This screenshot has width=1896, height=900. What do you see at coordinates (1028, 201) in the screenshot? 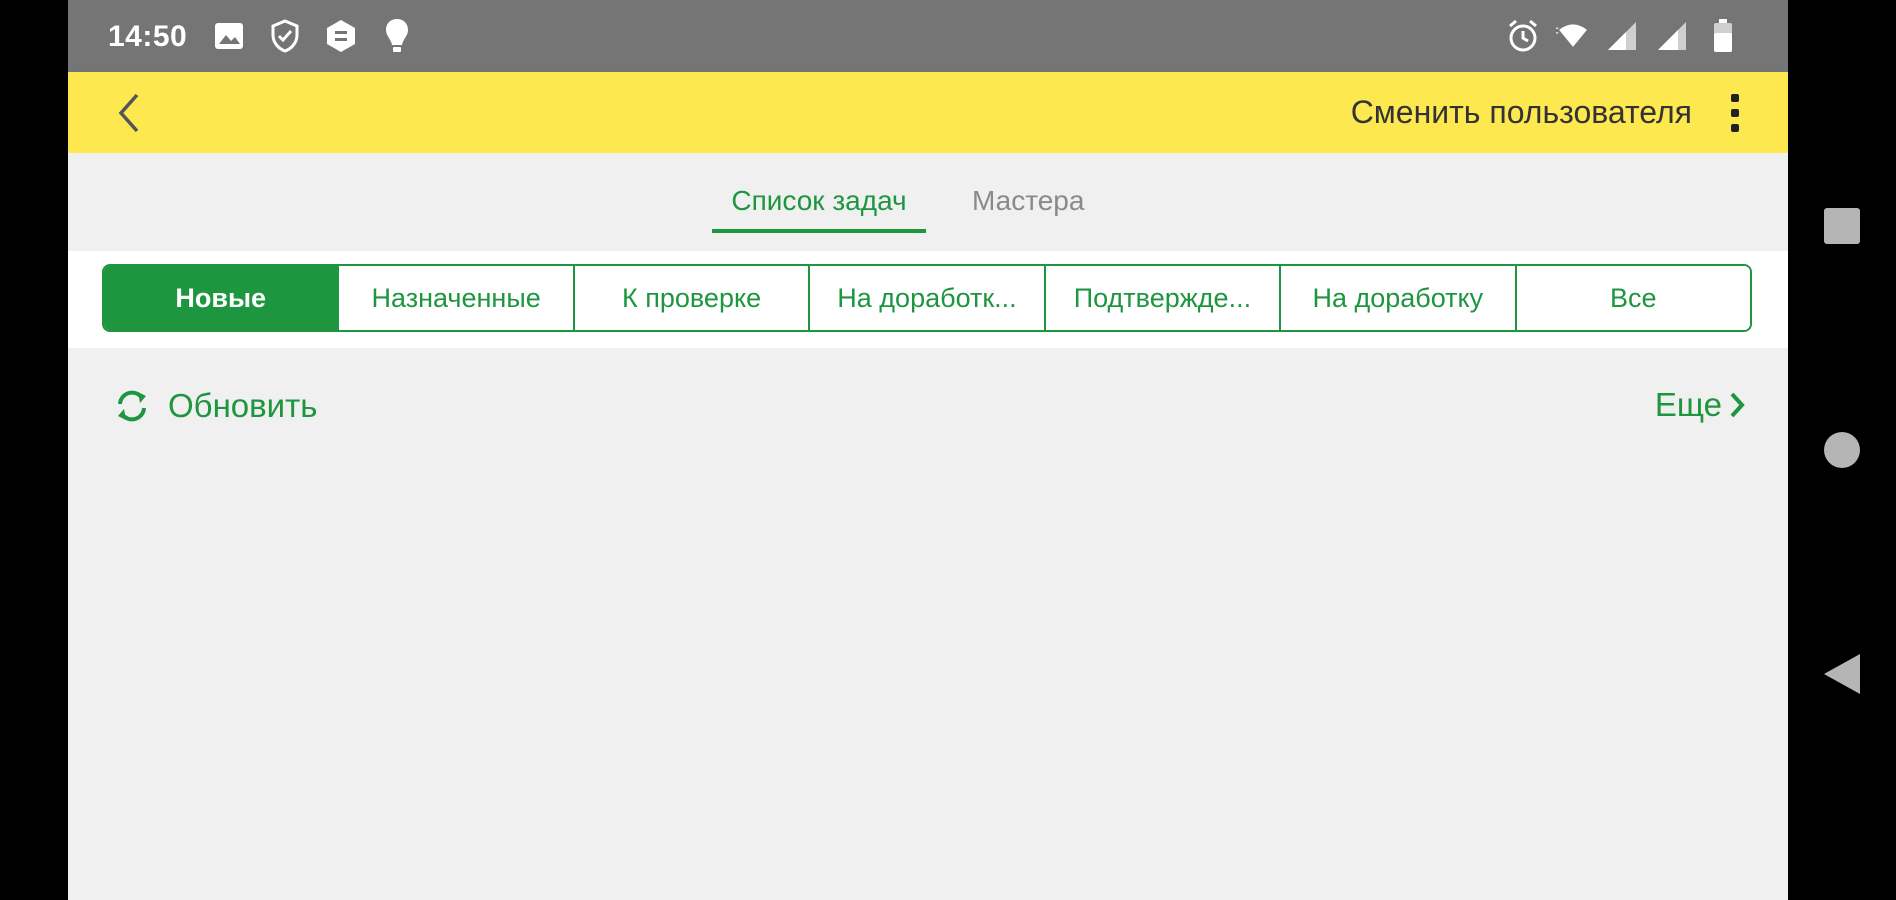
I see `tab-masters: Мастера` at bounding box center [1028, 201].